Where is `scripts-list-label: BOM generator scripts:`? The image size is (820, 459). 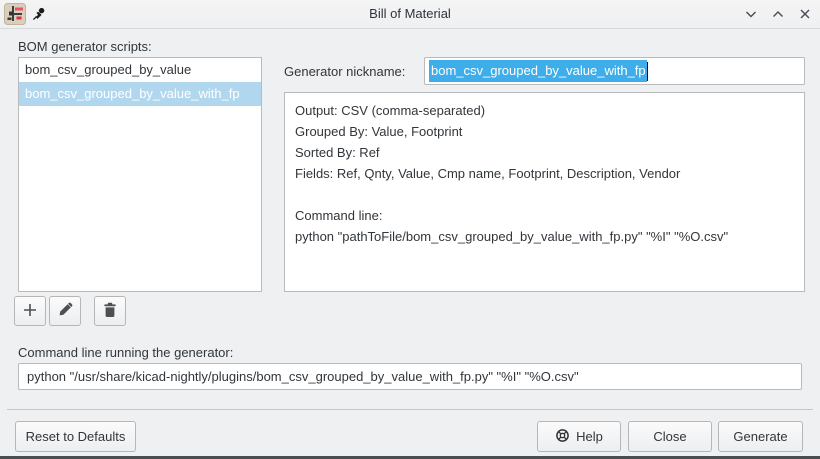 scripts-list-label: BOM generator scripts: is located at coordinates (85, 46).